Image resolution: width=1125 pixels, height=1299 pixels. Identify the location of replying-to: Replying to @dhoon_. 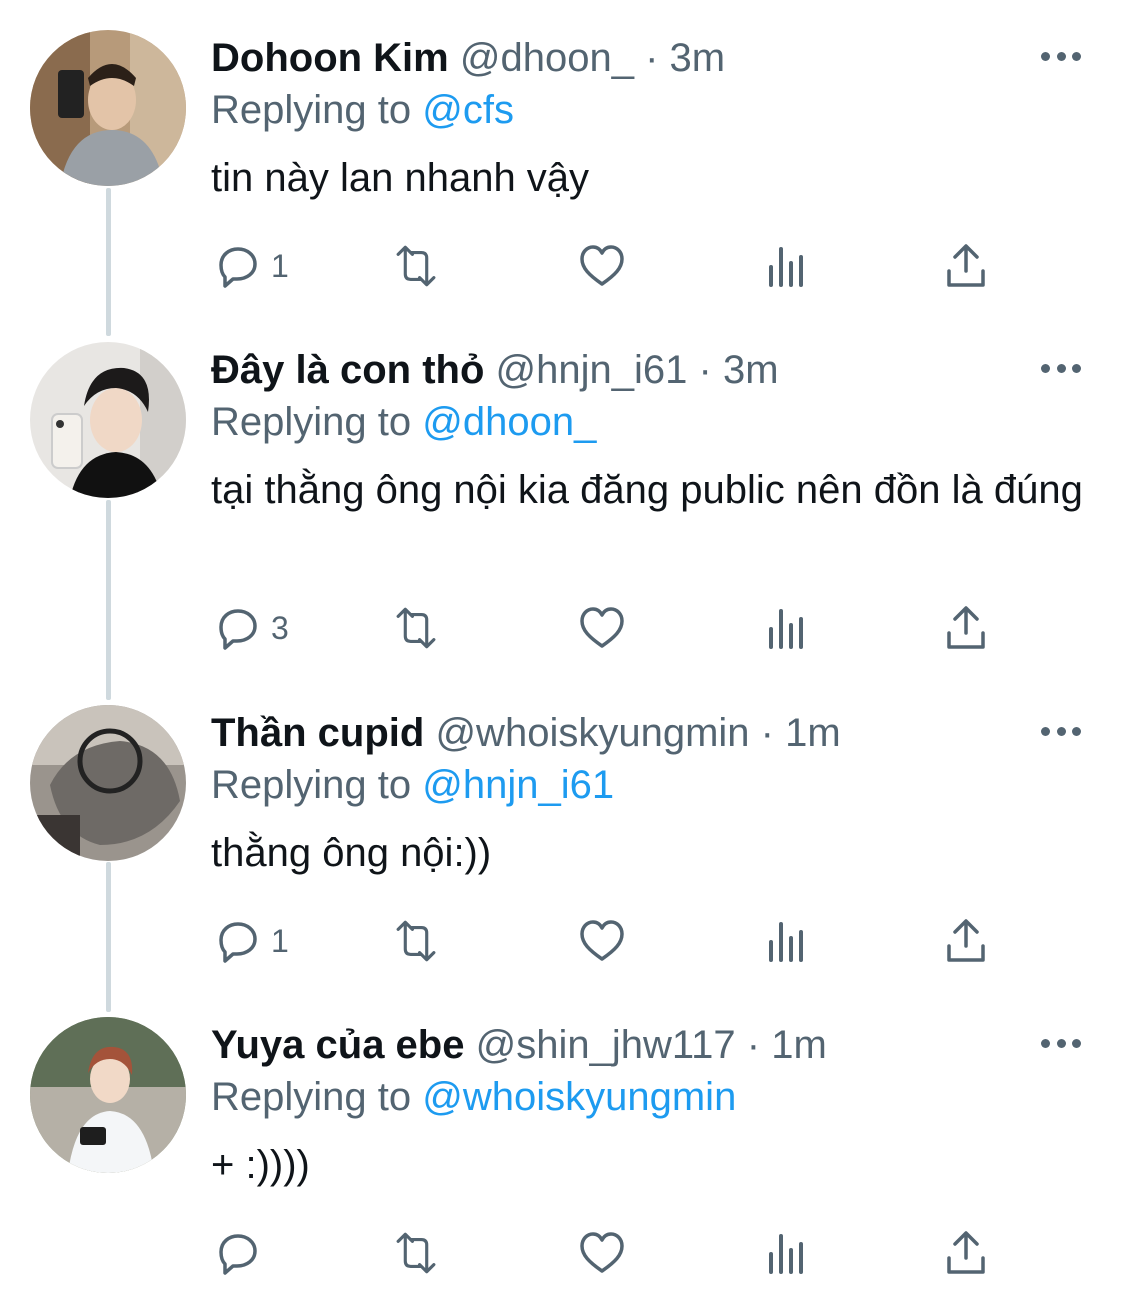
(403, 422).